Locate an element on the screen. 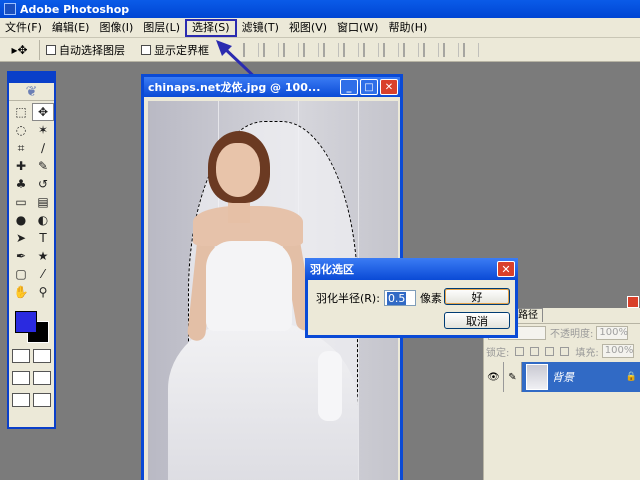 The image size is (640, 480). ok-button: 好 is located at coordinates (477, 296).